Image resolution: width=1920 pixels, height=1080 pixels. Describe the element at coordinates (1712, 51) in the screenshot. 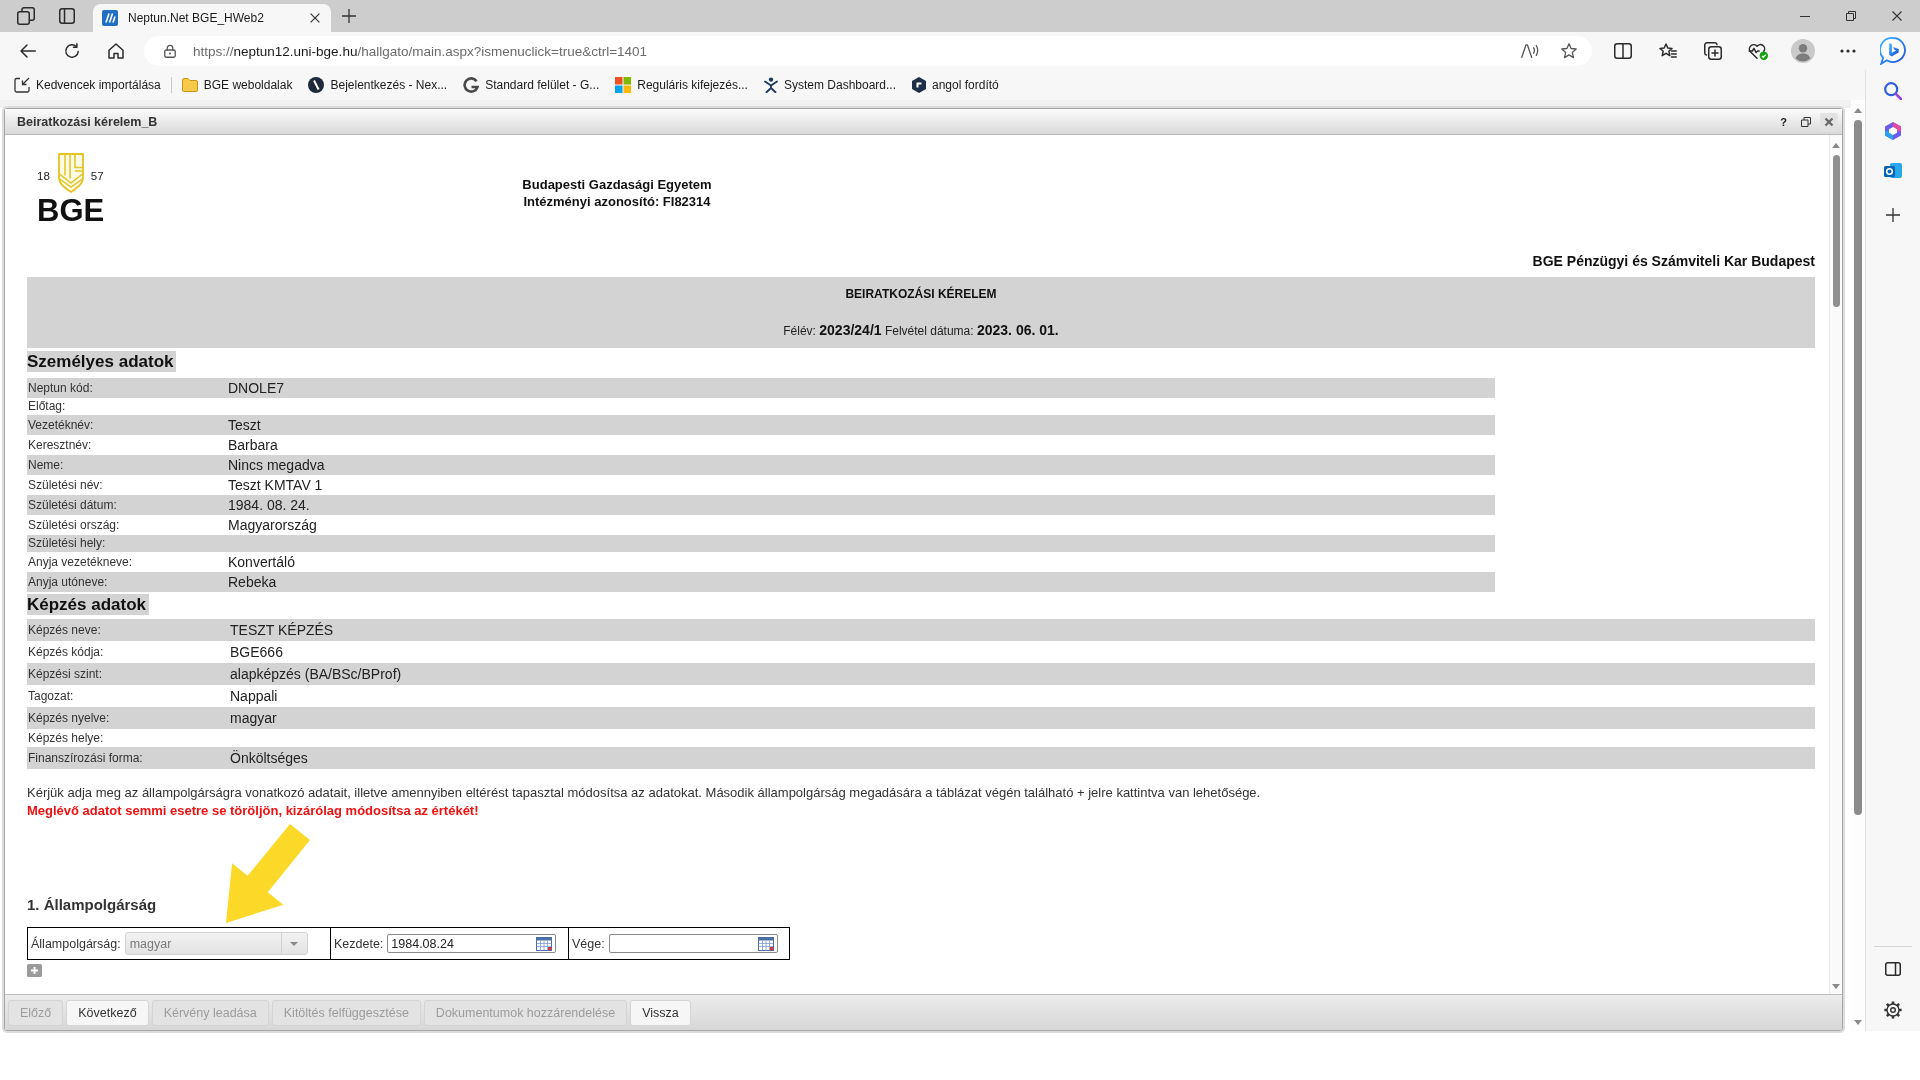

I see `collections-icon` at that location.